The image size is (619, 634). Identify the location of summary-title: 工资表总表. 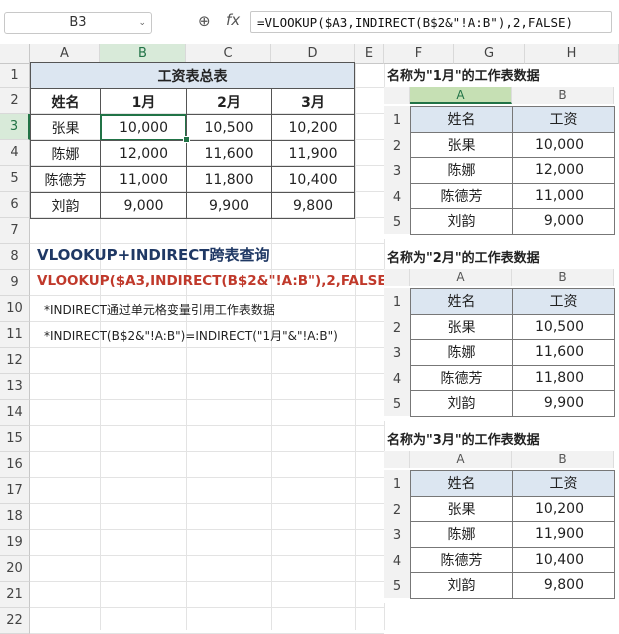
(192, 75).